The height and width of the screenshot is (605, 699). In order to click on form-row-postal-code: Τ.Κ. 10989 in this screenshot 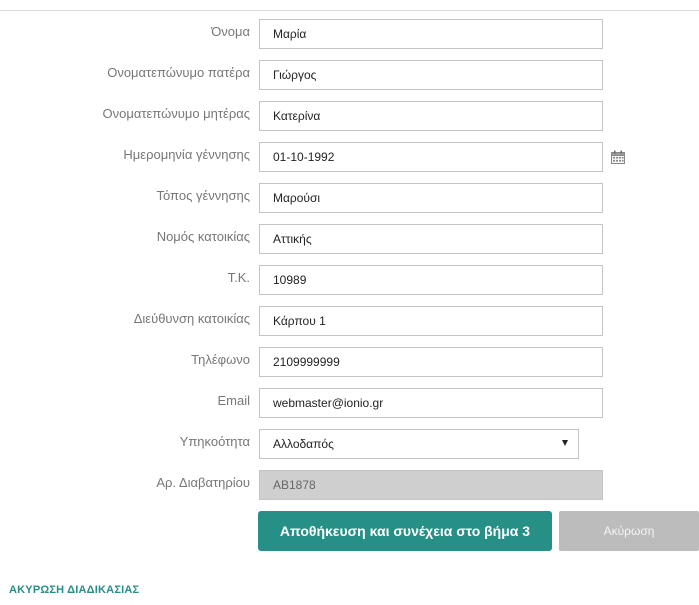, I will do `click(349, 285)`.